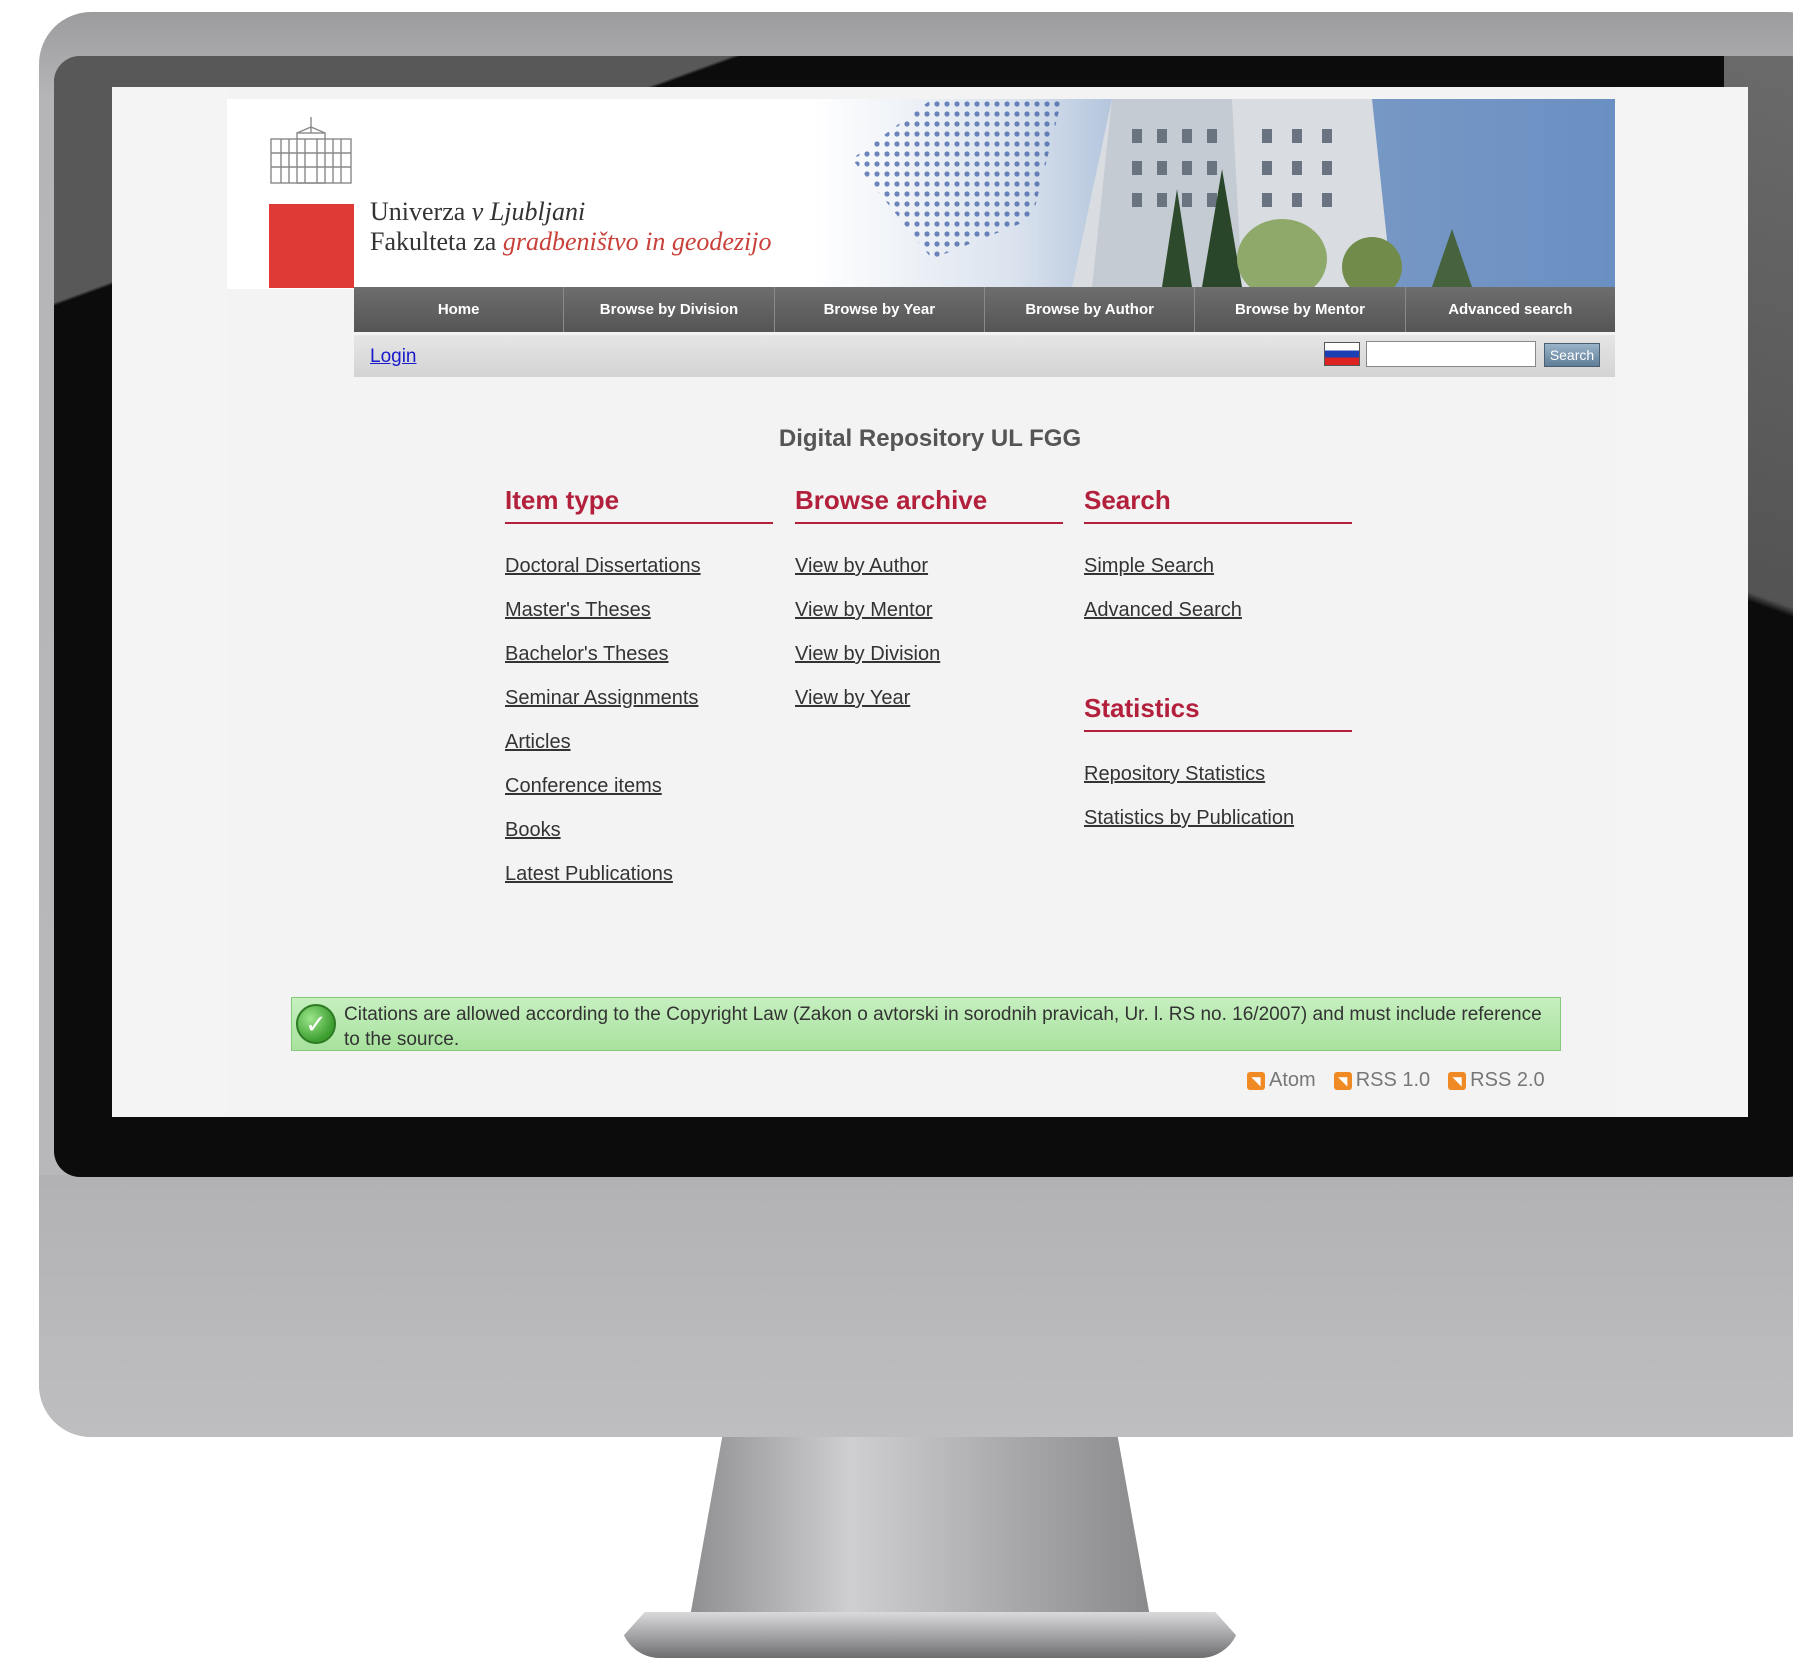 This screenshot has width=1793, height=1676. Describe the element at coordinates (1507, 1080) in the screenshot. I see `feed-rss2-label: RSS 2.0` at that location.